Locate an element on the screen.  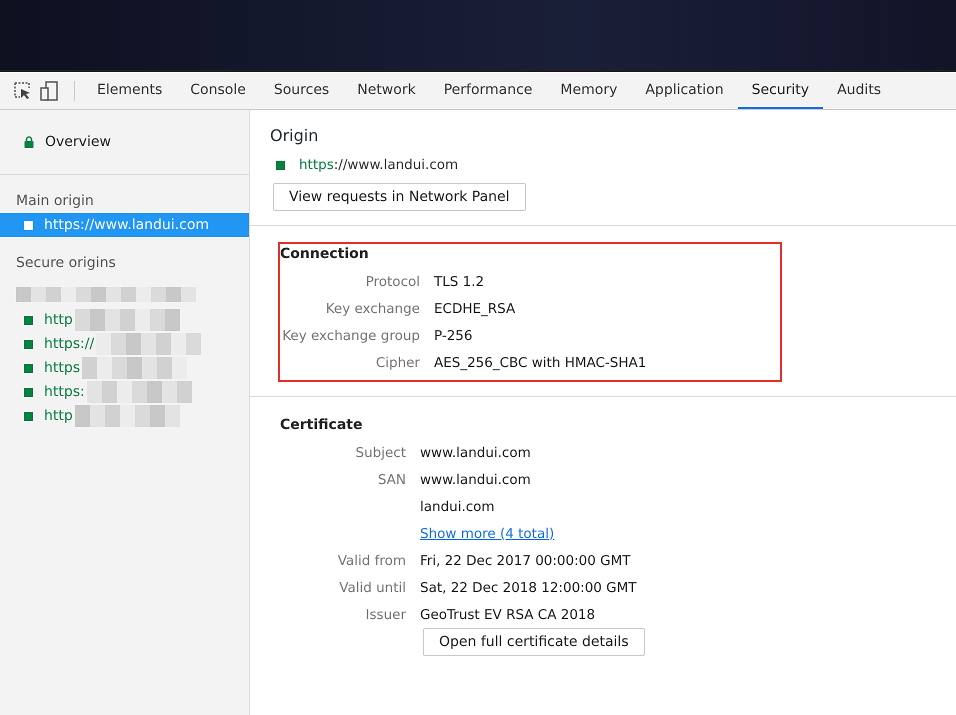
section-heading: Secure origins is located at coordinates (66, 263).